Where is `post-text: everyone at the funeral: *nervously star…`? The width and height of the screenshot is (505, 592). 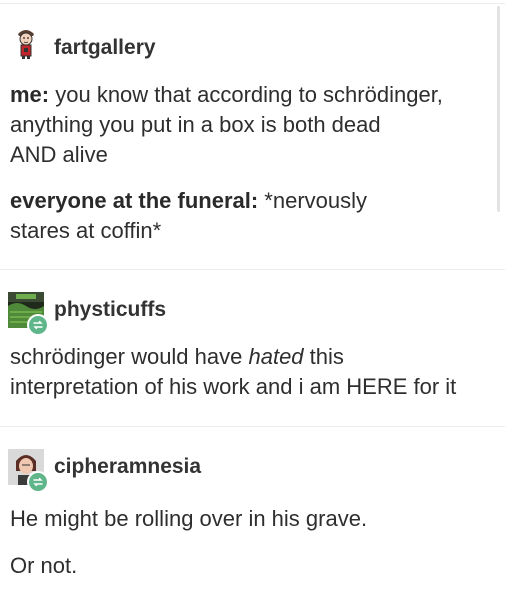
post-text: everyone at the funeral: *nervously star… is located at coordinates (188, 216).